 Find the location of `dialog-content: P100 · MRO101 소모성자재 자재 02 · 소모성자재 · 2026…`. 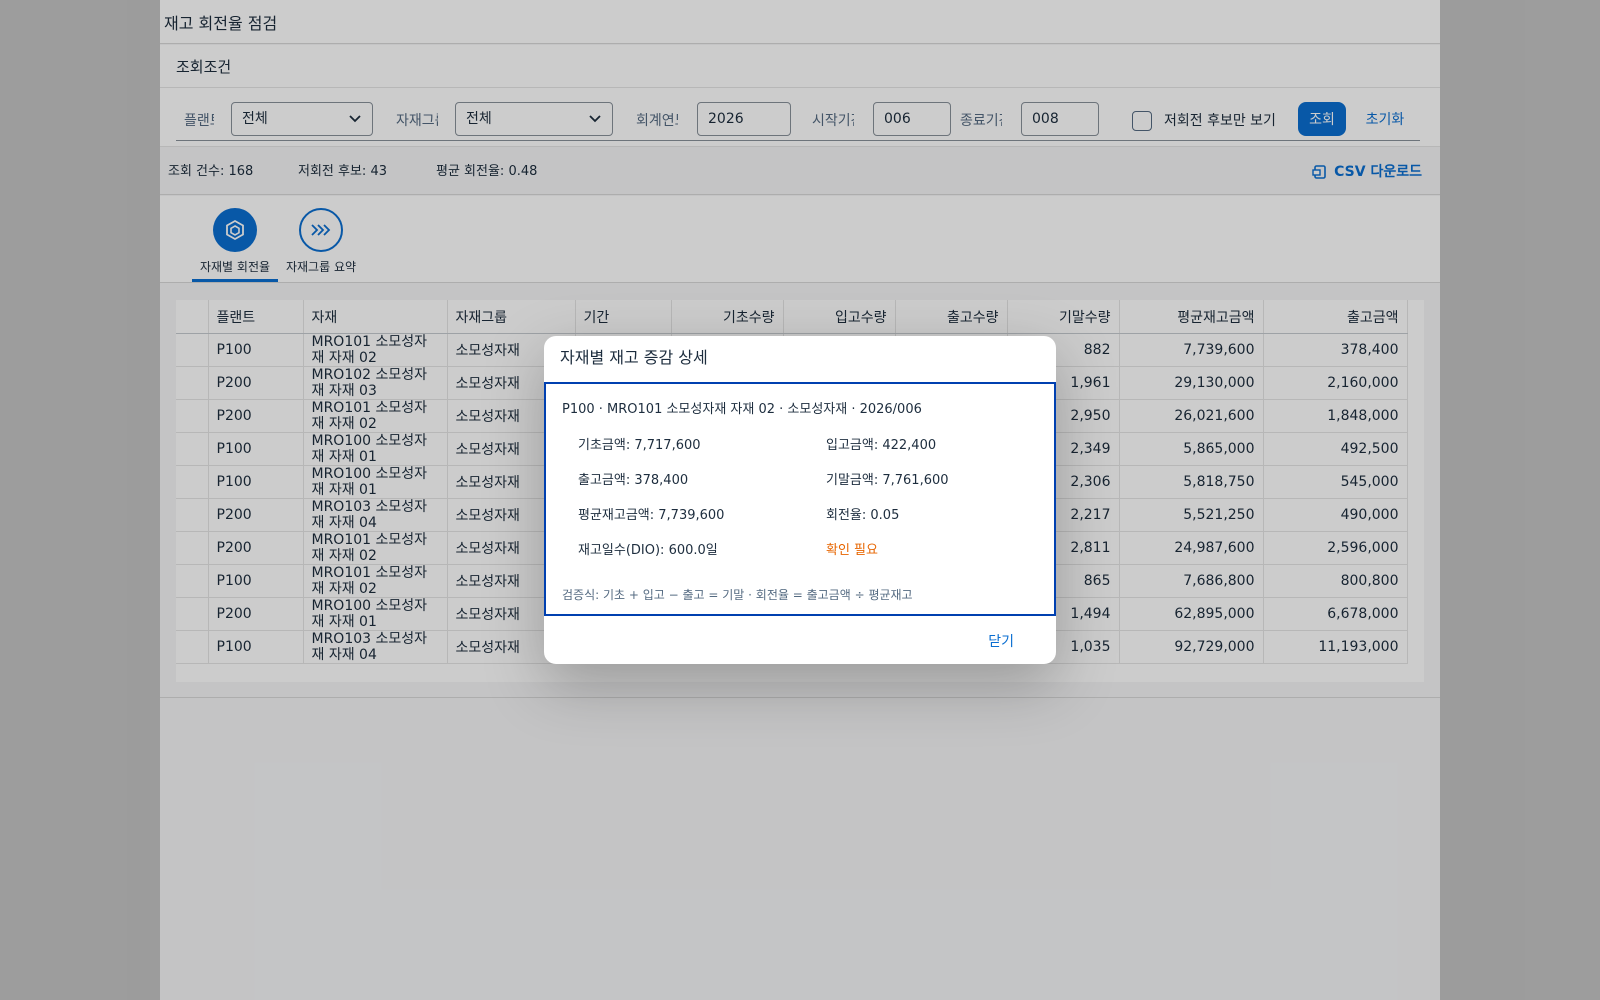

dialog-content: P100 · MRO101 소모성자재 자재 02 · 소모성자재 · 2026… is located at coordinates (800, 499).